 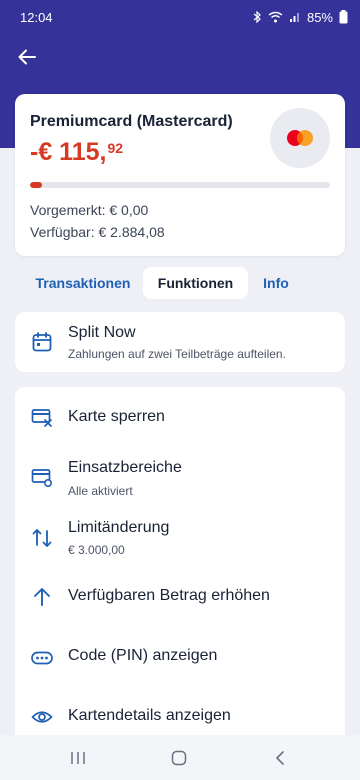 What do you see at coordinates (300, 17) in the screenshot?
I see `status-icons: 85%` at bounding box center [300, 17].